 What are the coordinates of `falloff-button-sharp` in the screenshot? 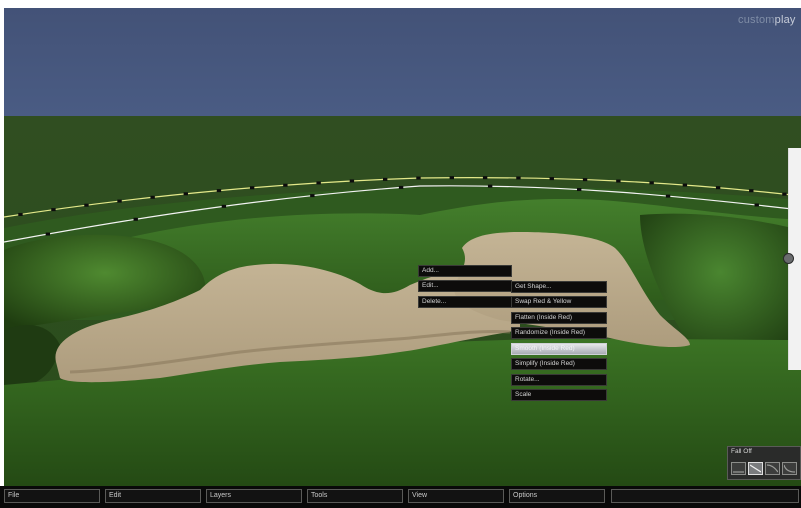 It's located at (789, 468).